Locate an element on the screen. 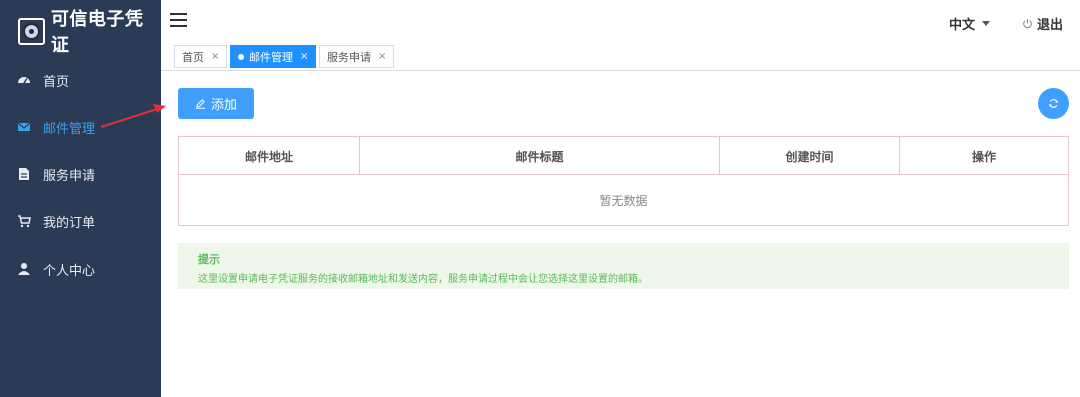 The width and height of the screenshot is (1080, 397). sidebar-item-personal-center: 个人中心 is located at coordinates (80, 269).